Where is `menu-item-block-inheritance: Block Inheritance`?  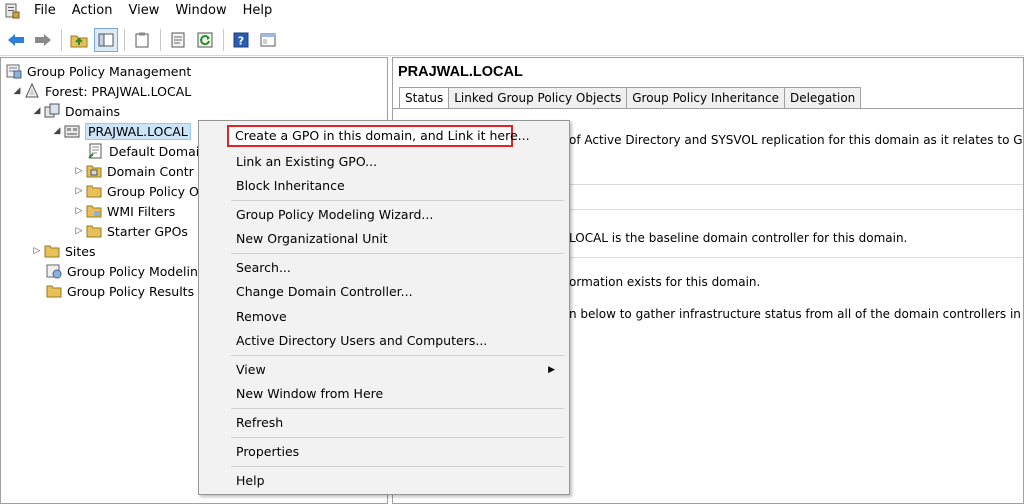 menu-item-block-inheritance: Block Inheritance is located at coordinates (384, 186).